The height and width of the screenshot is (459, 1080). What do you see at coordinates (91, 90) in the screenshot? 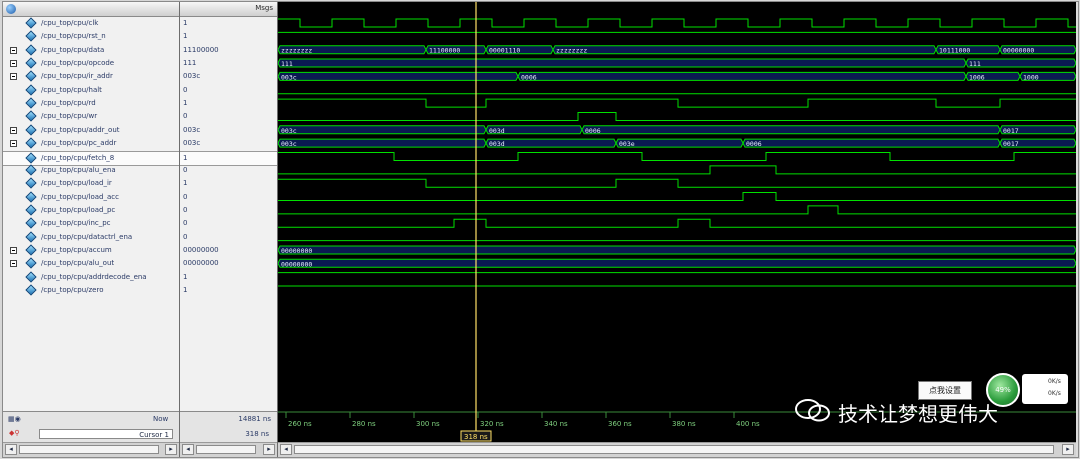
I see `signal-row: /cpu_top/cpu/halt` at bounding box center [91, 90].